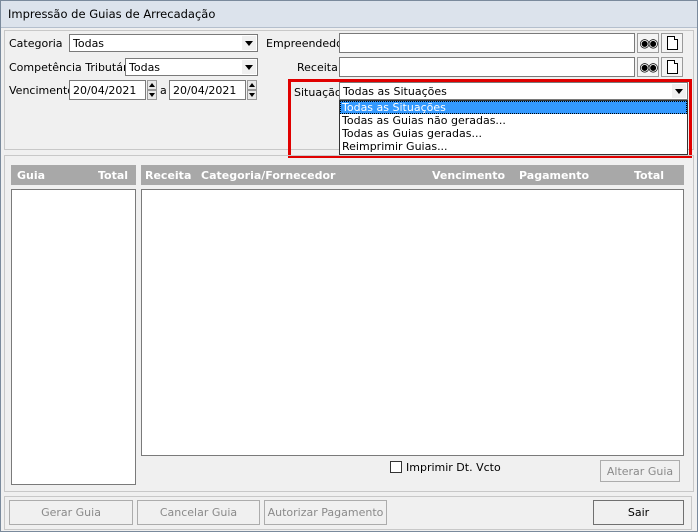 Image resolution: width=698 pixels, height=532 pixels. What do you see at coordinates (487, 67) in the screenshot?
I see `receita-input` at bounding box center [487, 67].